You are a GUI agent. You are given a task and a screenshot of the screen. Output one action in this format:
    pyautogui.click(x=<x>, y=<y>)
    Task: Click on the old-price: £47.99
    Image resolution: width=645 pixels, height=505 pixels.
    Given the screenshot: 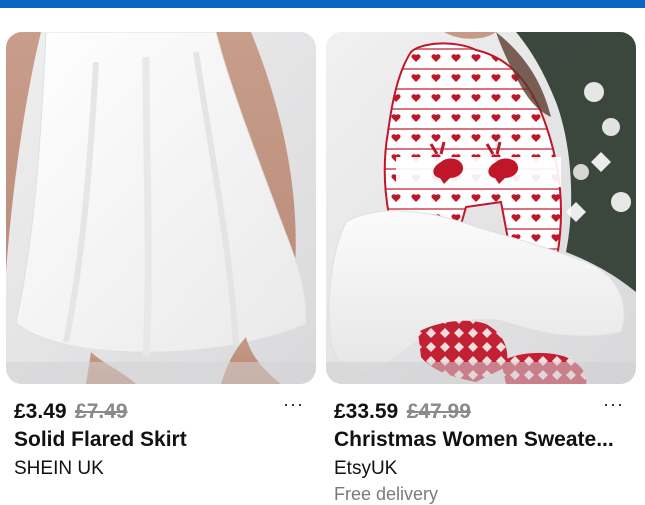 What is the action you would take?
    pyautogui.click(x=438, y=411)
    